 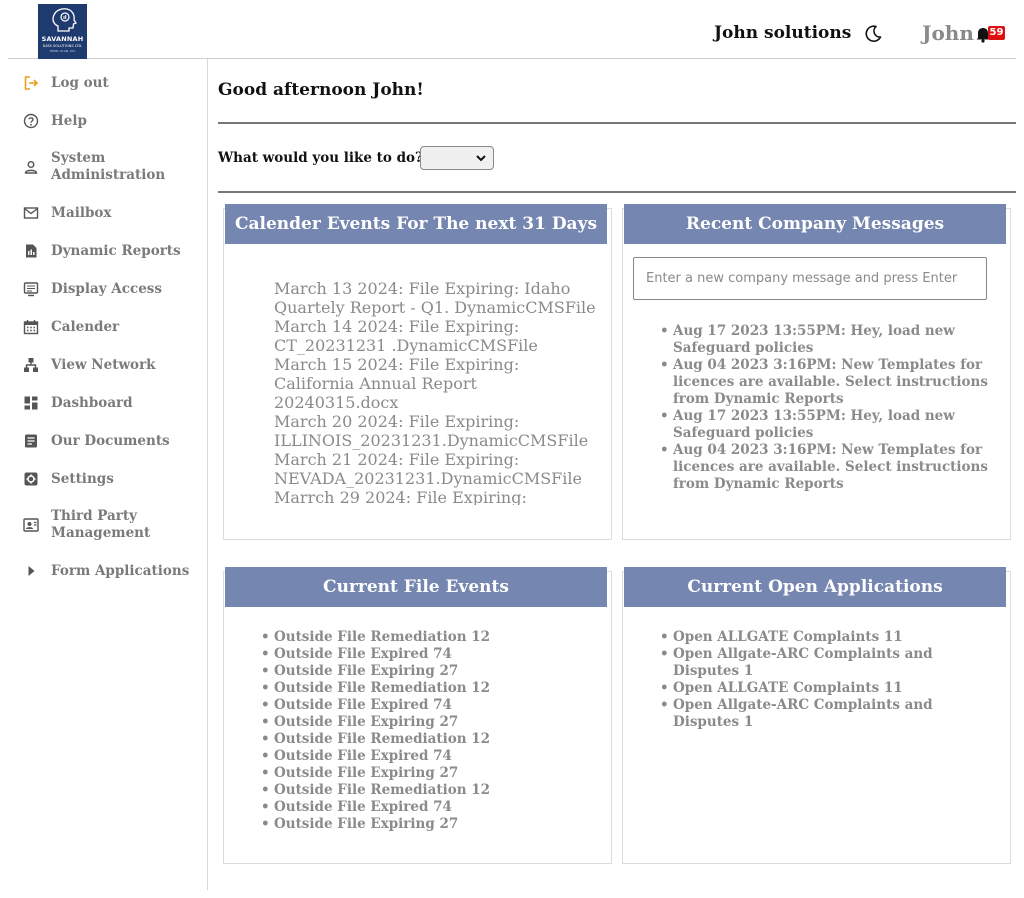 What do you see at coordinates (107, 121) in the screenshot?
I see `sidebar-item-help: Help` at bounding box center [107, 121].